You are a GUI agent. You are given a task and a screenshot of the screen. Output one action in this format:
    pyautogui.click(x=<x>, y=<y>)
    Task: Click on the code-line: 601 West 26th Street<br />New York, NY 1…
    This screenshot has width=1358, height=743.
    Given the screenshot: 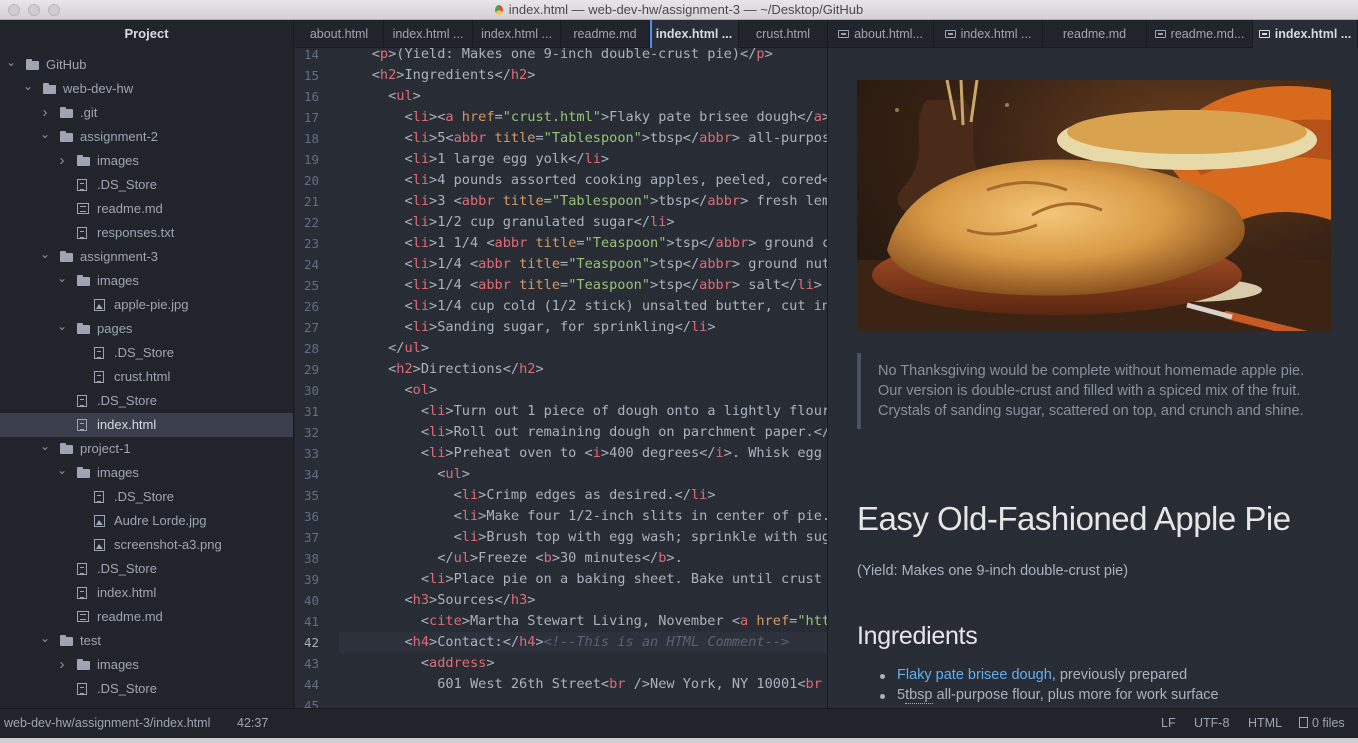 What is the action you would take?
    pyautogui.click(x=583, y=684)
    